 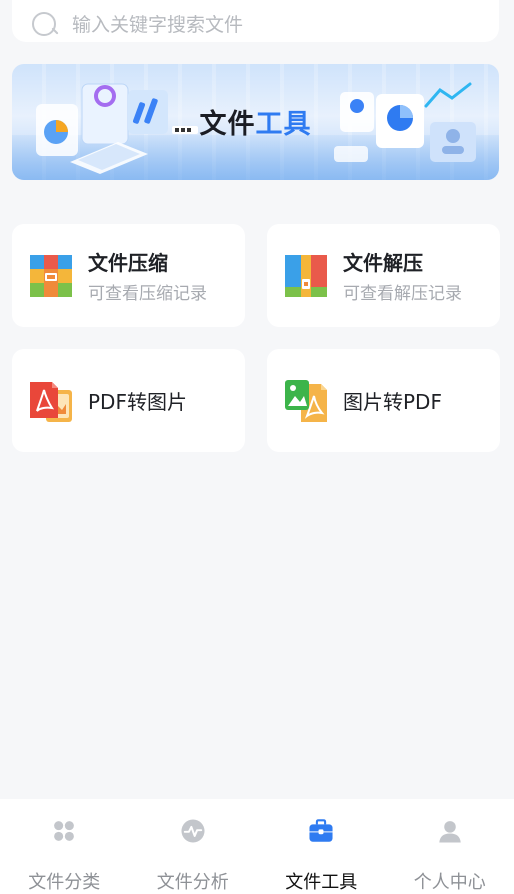 I want to click on search-icon, so click(x=45, y=25).